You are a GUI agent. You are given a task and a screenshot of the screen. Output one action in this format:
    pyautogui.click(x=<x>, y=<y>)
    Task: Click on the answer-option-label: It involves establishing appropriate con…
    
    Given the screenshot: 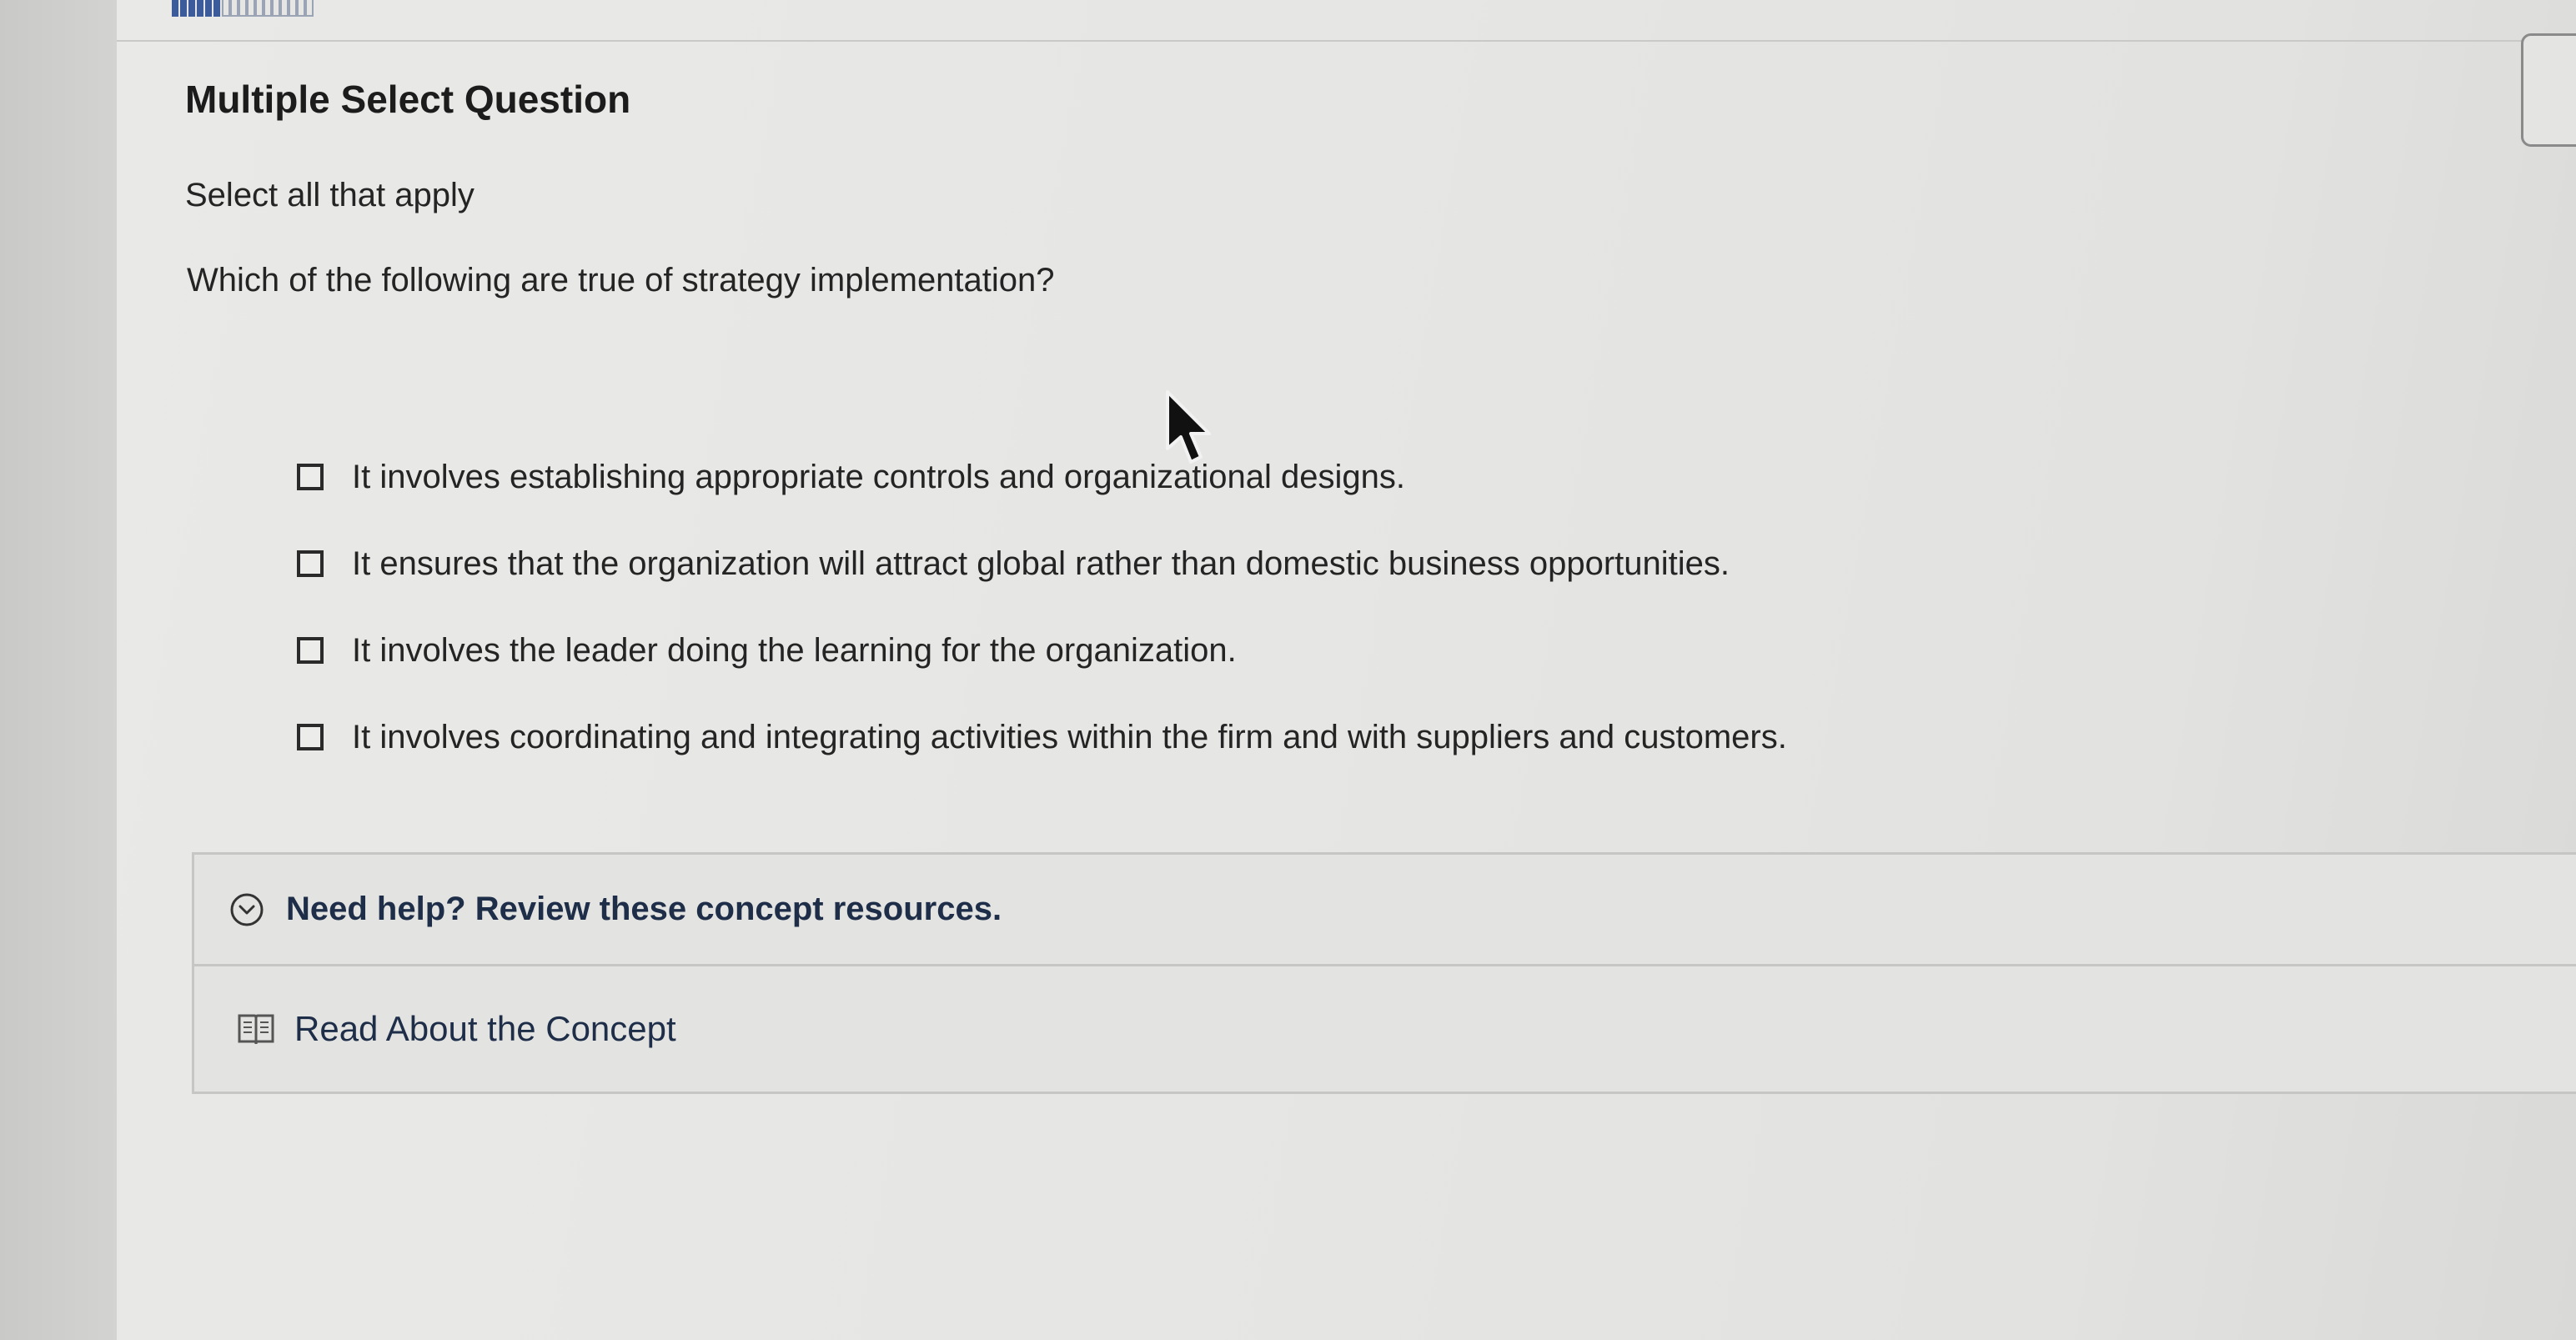 What is the action you would take?
    pyautogui.click(x=878, y=476)
    